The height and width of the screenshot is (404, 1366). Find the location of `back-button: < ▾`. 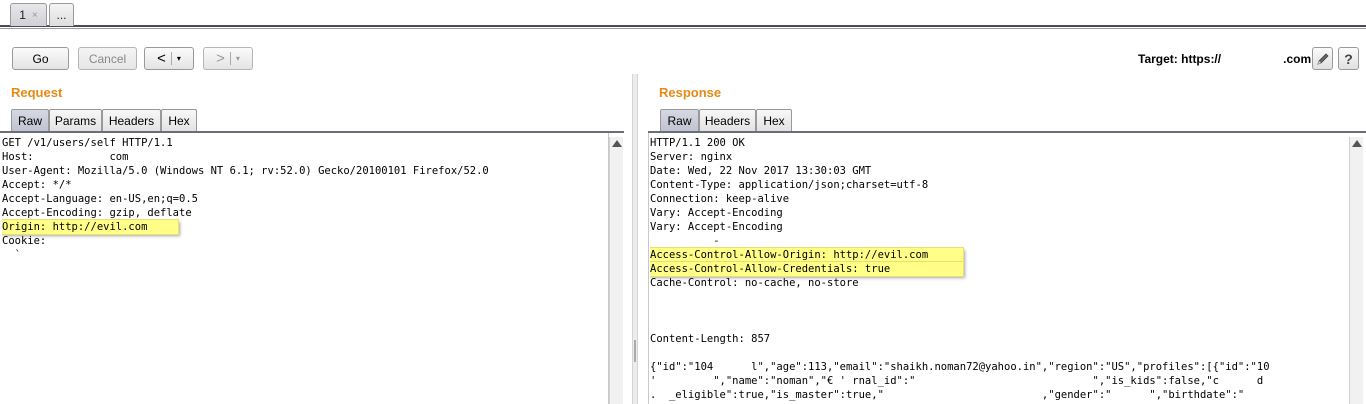

back-button: < ▾ is located at coordinates (169, 58).